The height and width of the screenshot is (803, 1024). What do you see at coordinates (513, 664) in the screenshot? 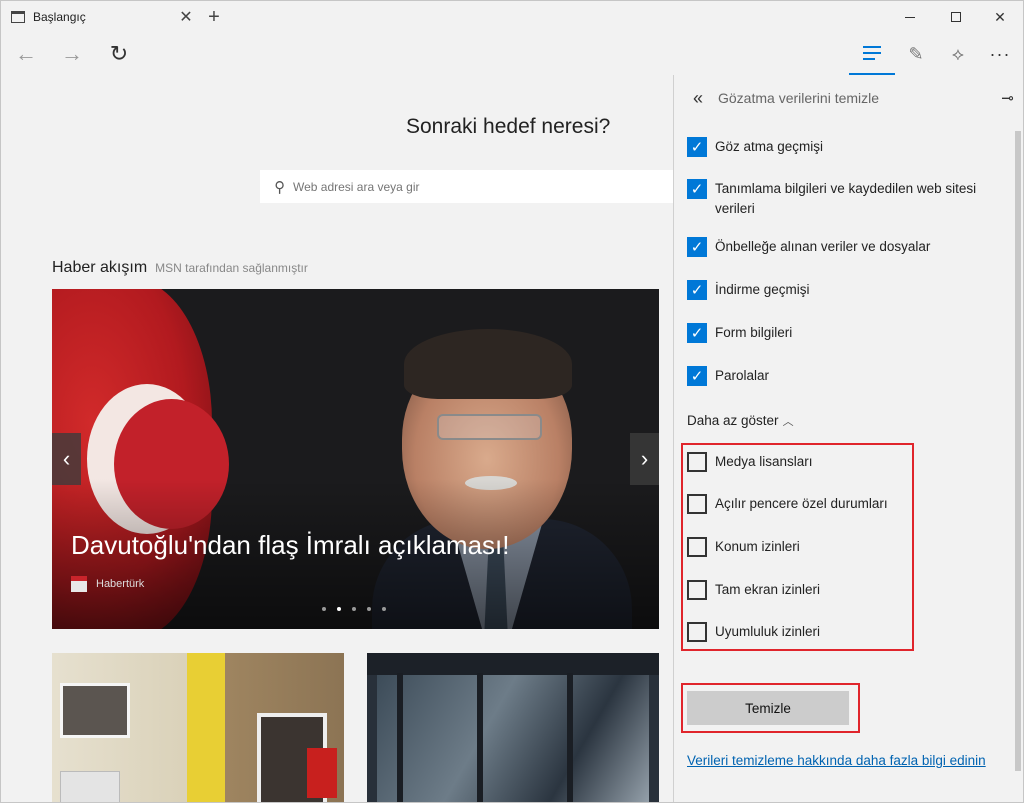
I see `thumb-image-ceiling` at bounding box center [513, 664].